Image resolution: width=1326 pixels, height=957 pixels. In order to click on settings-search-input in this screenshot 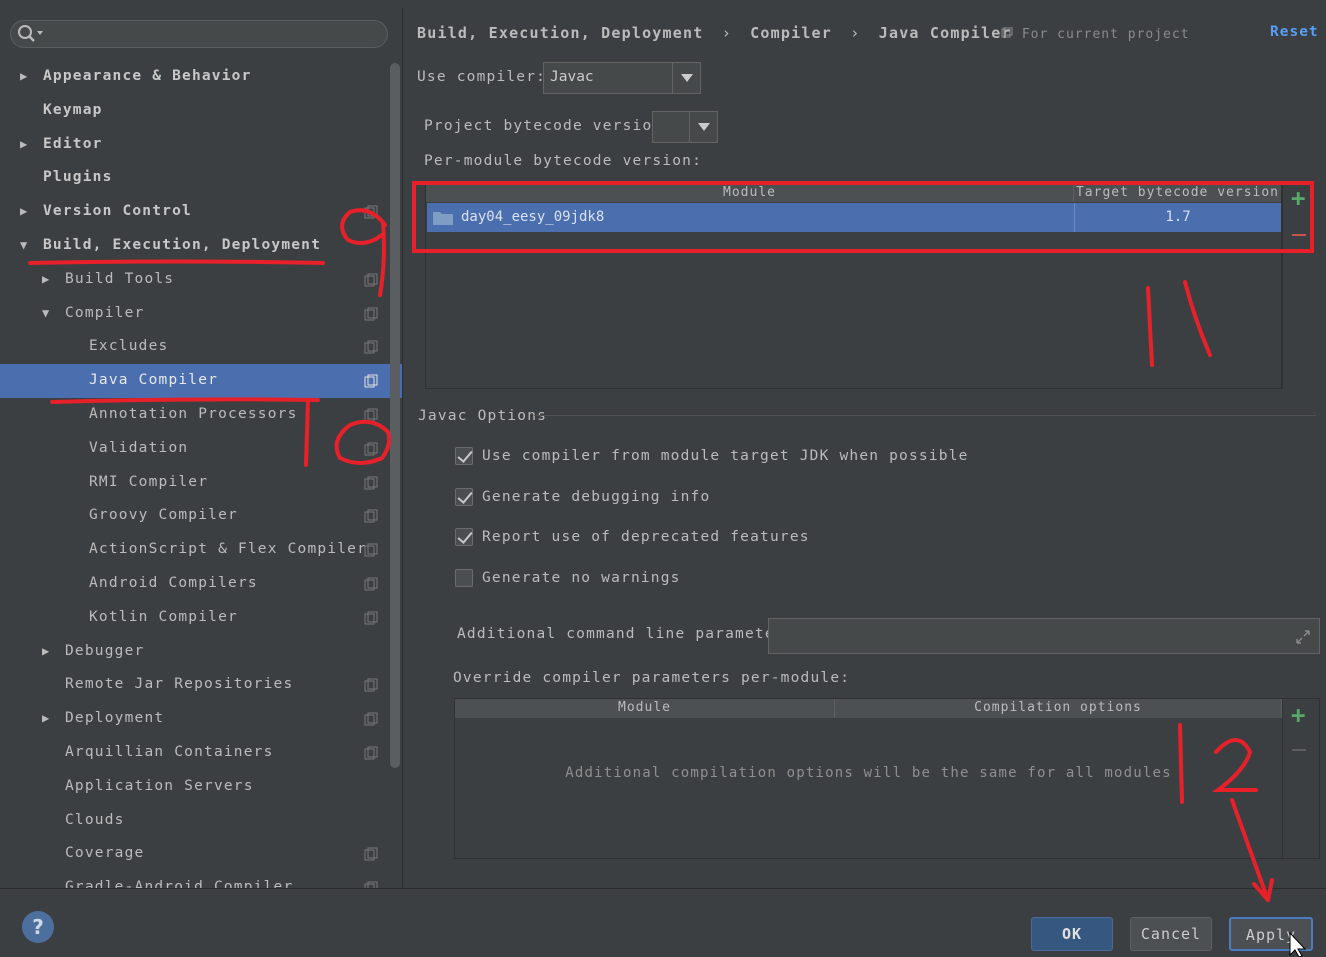, I will do `click(199, 34)`.